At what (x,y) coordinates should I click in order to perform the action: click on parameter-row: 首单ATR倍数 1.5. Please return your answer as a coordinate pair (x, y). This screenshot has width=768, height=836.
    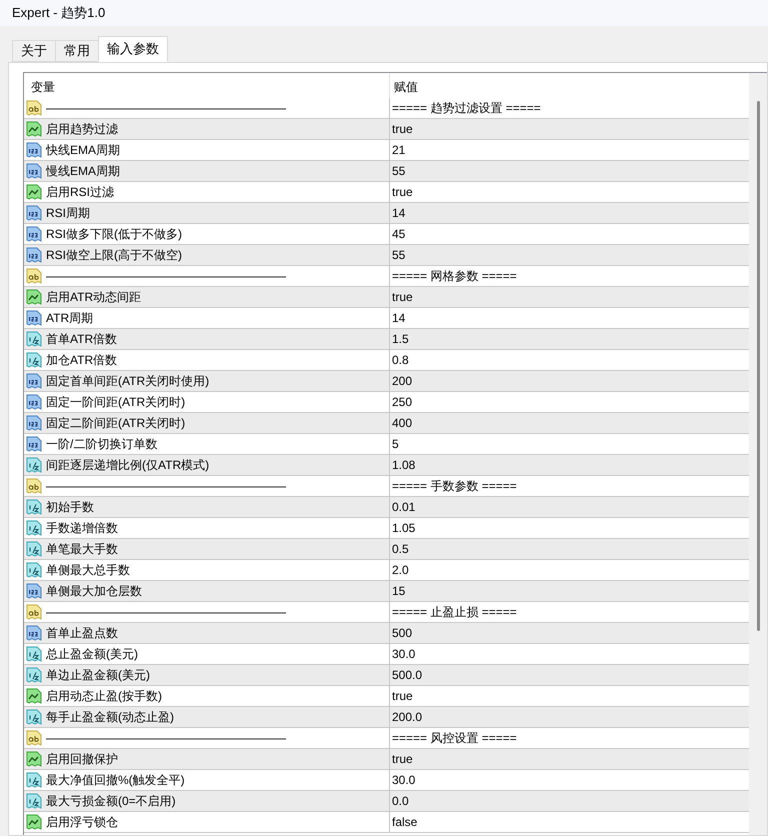
    Looking at the image, I should click on (386, 339).